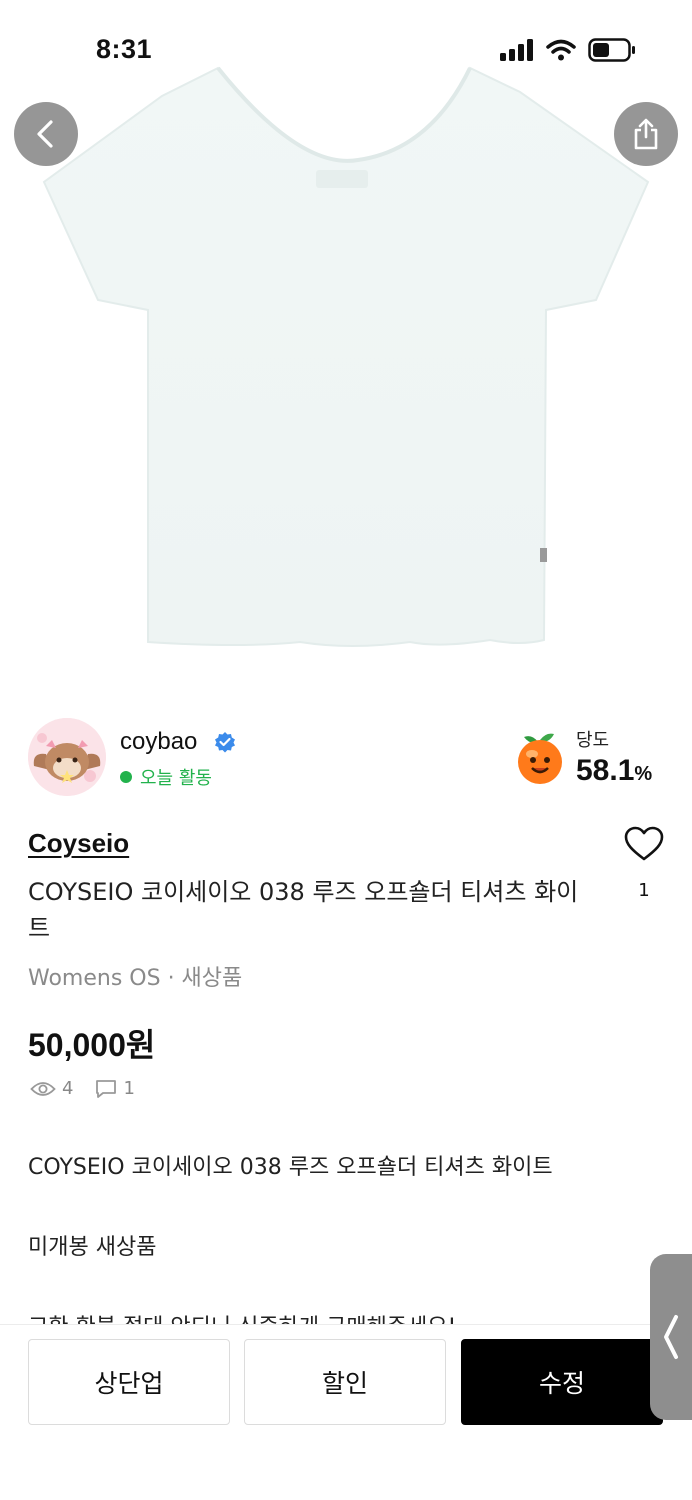 The image size is (692, 1500). What do you see at coordinates (643, 774) in the screenshot?
I see `sweetness-unit: %` at bounding box center [643, 774].